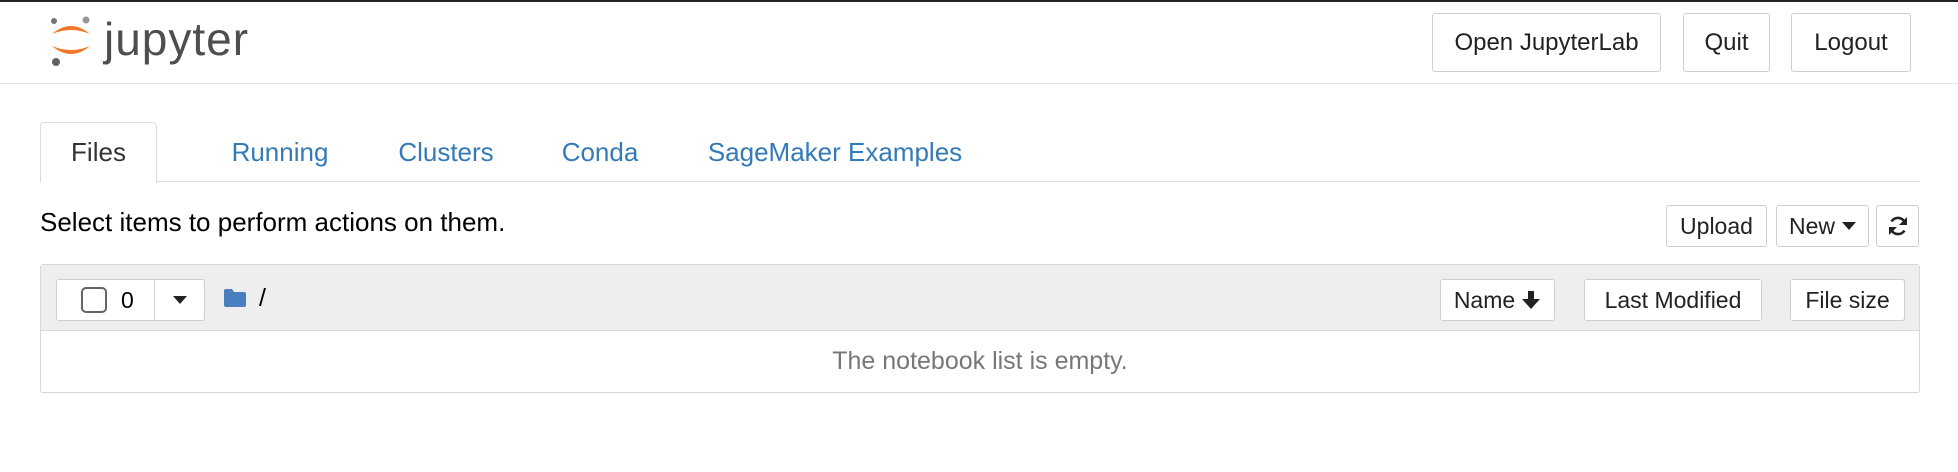 The width and height of the screenshot is (1958, 472). I want to click on select-all-toggle: 0, so click(106, 300).